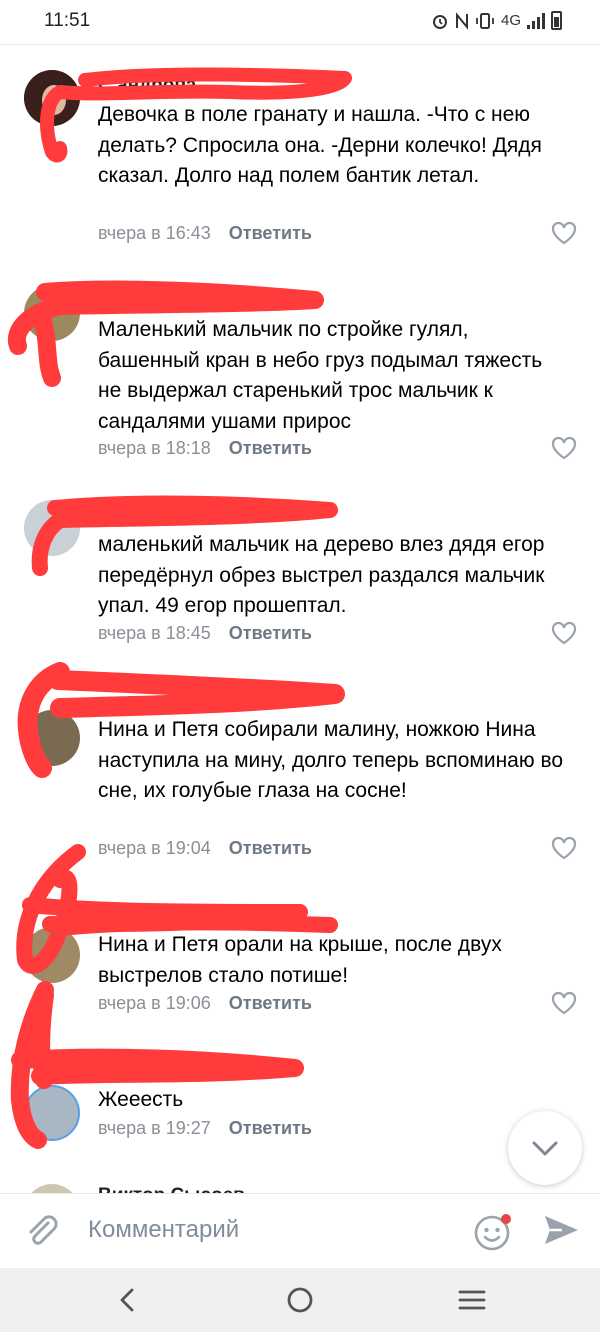 This screenshot has width=600, height=1332. What do you see at coordinates (485, 20) in the screenshot?
I see `vibrate-icon` at bounding box center [485, 20].